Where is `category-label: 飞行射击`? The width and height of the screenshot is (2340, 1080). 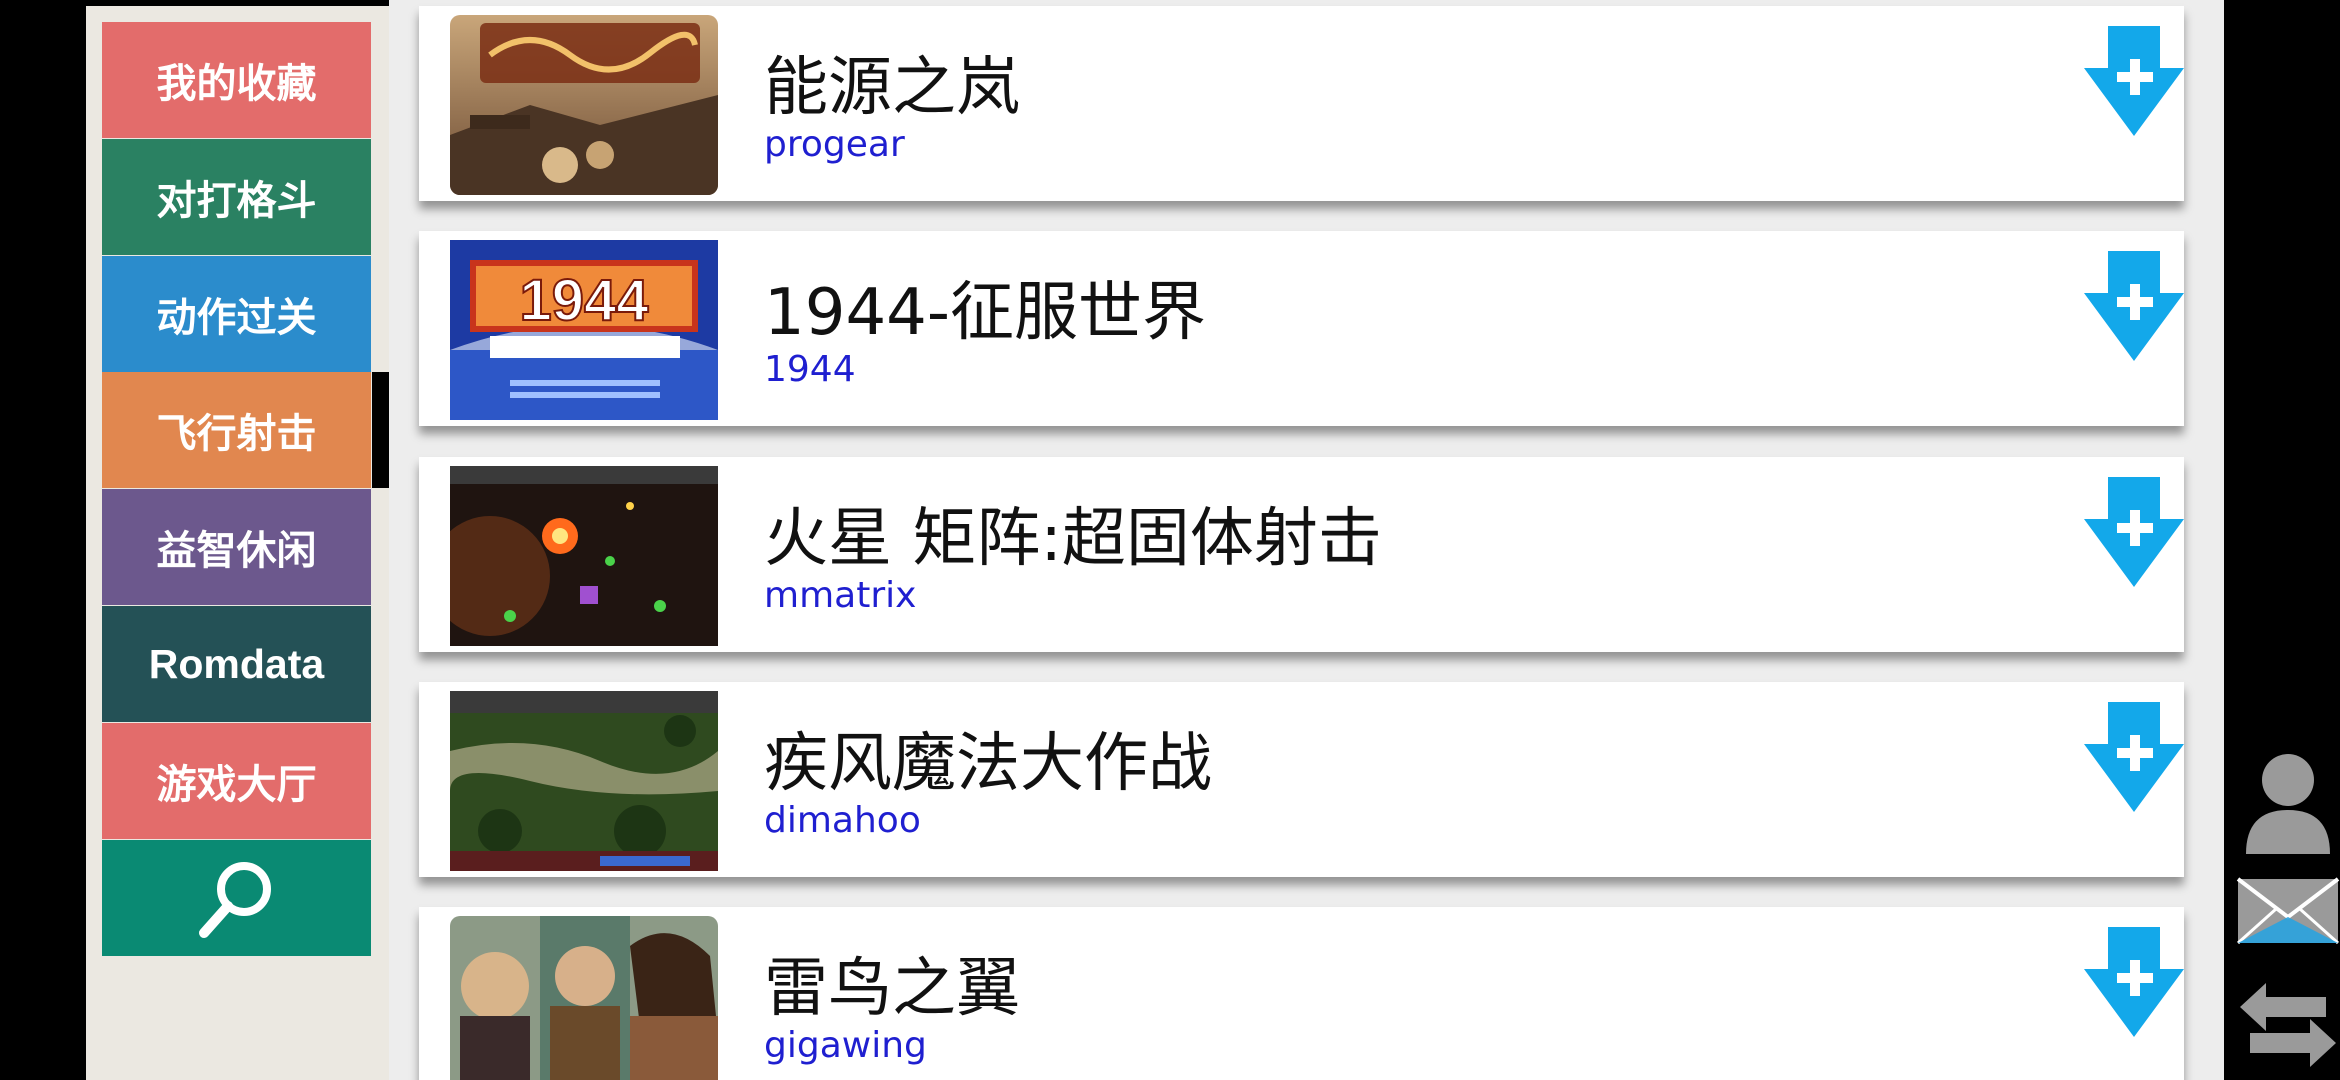
category-label: 飞行射击 is located at coordinates (236, 434).